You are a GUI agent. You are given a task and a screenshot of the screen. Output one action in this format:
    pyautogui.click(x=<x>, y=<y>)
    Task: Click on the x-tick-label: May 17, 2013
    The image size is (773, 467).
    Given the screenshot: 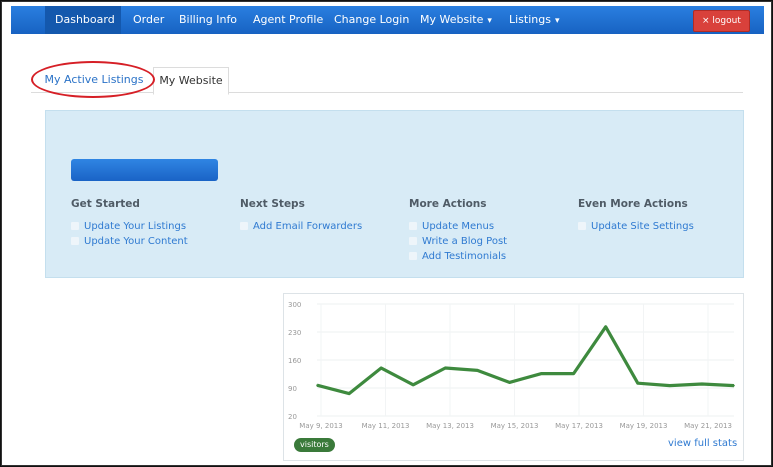 What is the action you would take?
    pyautogui.click(x=579, y=426)
    